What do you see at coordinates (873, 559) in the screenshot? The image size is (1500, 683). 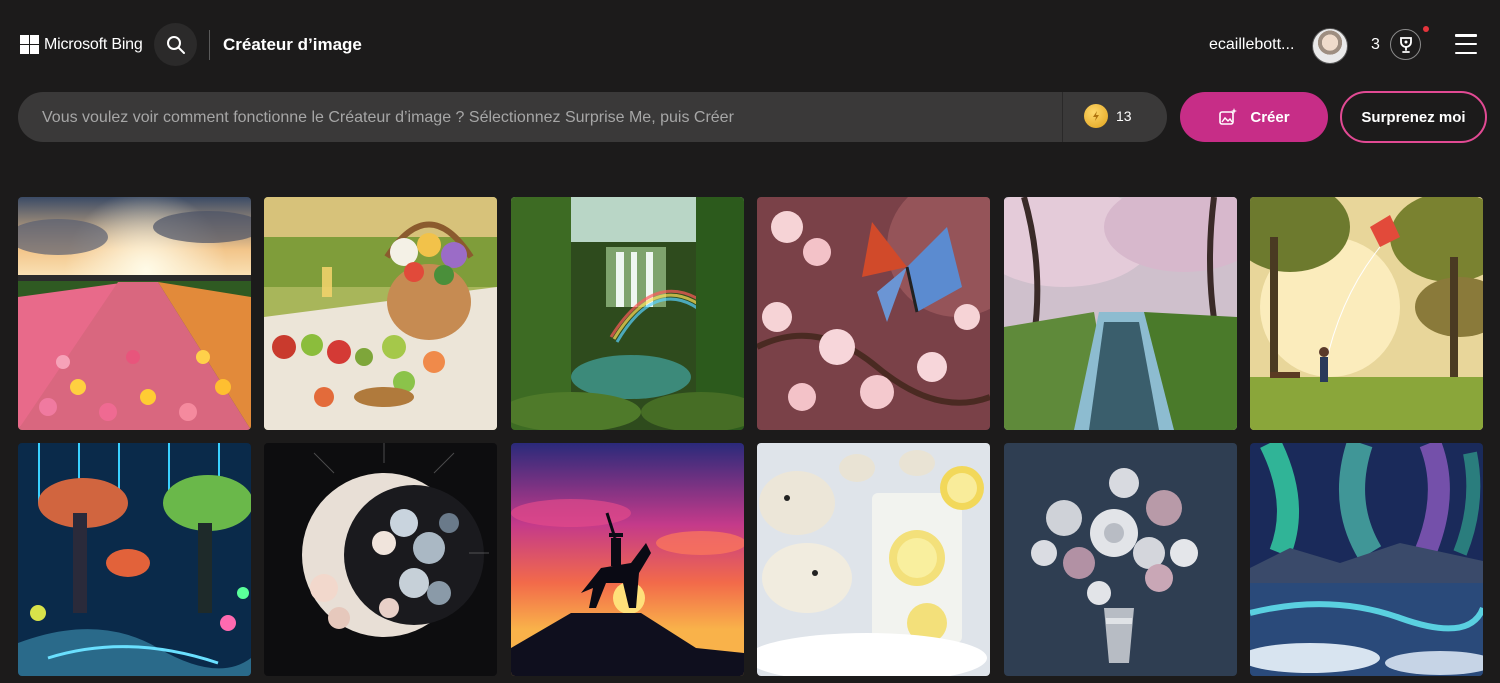 I see `gallery-image-polar-bears` at bounding box center [873, 559].